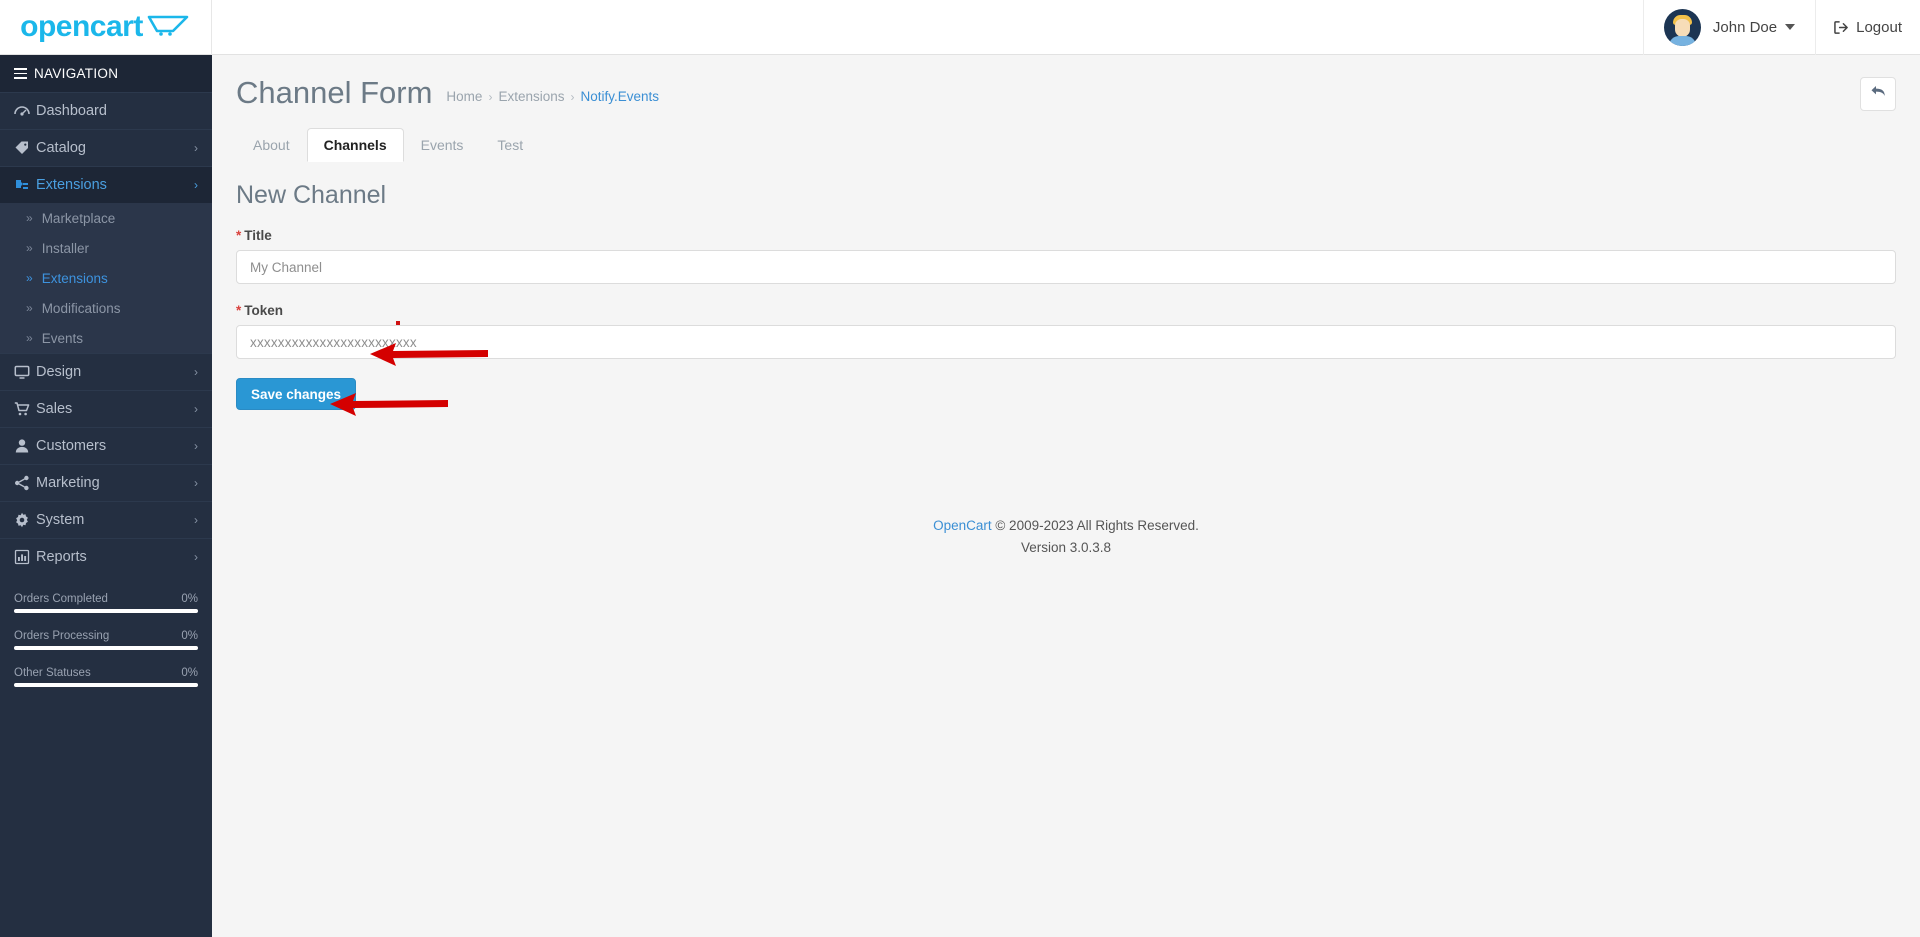 The width and height of the screenshot is (1920, 937). What do you see at coordinates (78, 218) in the screenshot?
I see `sidebar-subitem-label: Marketplace` at bounding box center [78, 218].